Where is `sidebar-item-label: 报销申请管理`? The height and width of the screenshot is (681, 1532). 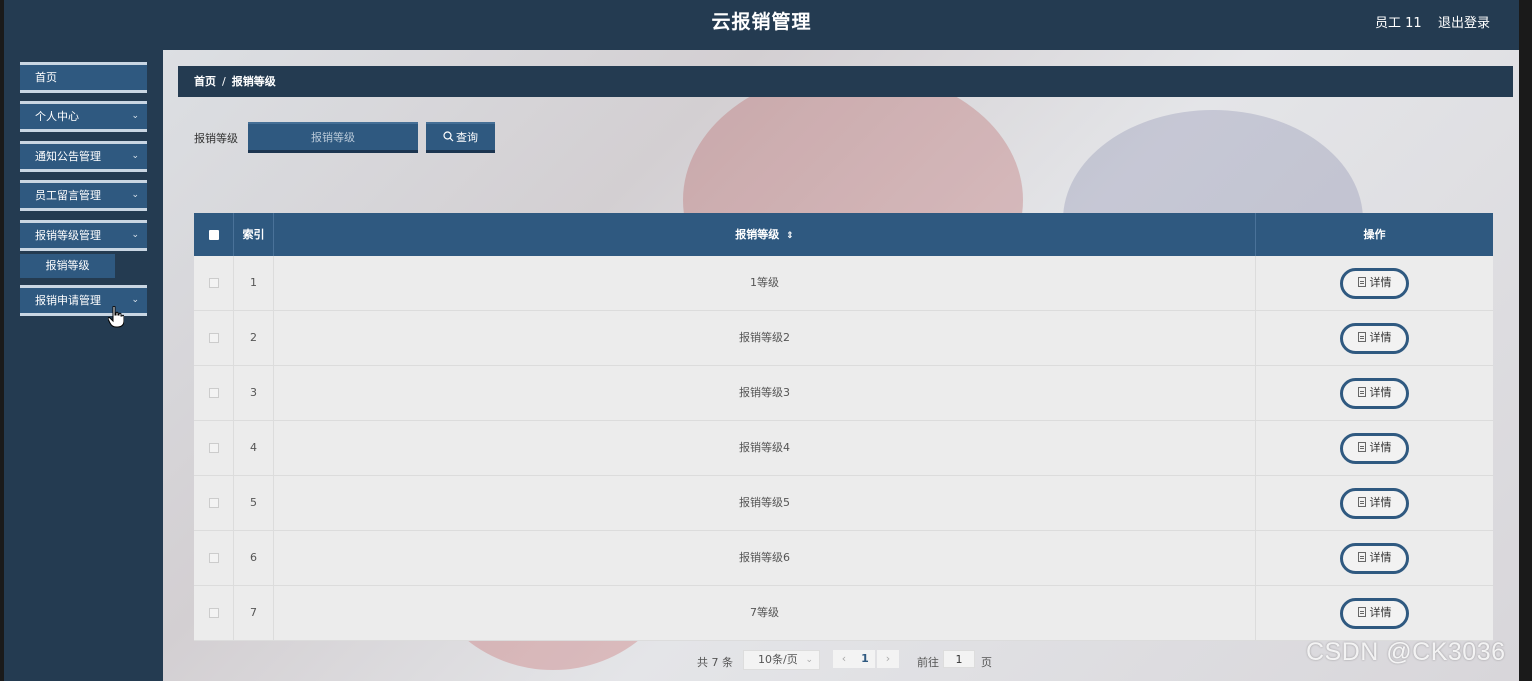 sidebar-item-label: 报销申请管理 is located at coordinates (68, 300).